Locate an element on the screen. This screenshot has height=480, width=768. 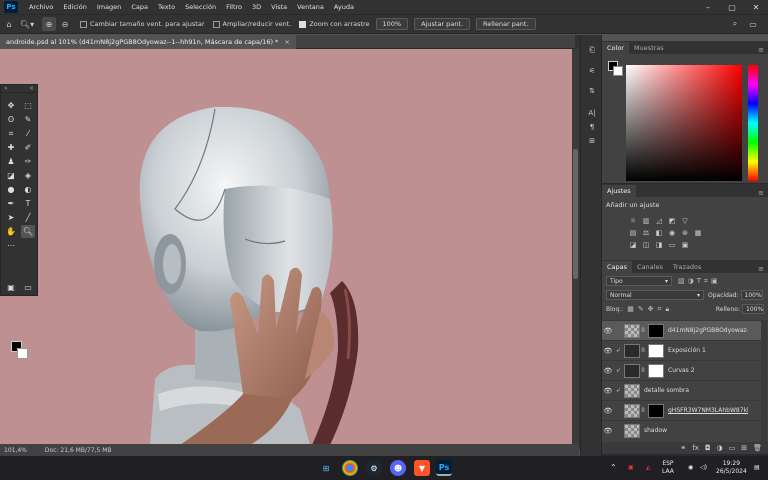
menu-archivo: Archivo is located at coordinates (41, 7).